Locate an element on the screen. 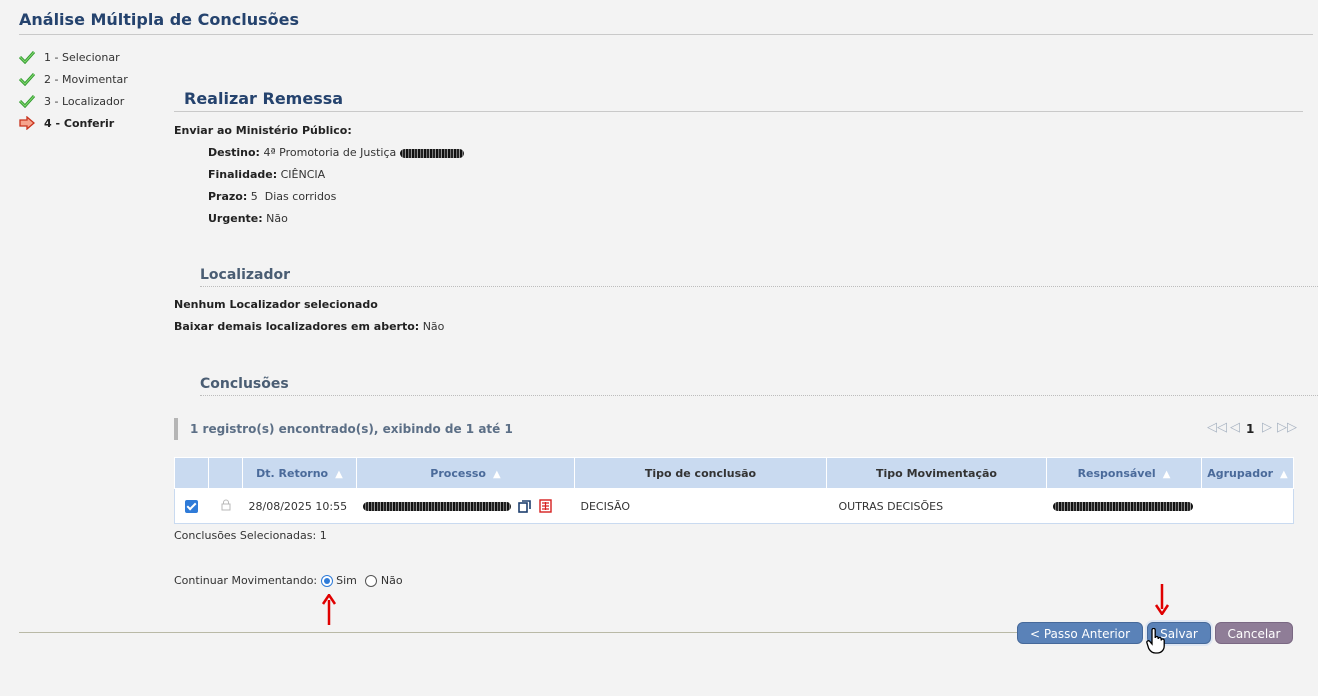 The image size is (1318, 696). tipo-movimentacao-header: Tipo Movimentação is located at coordinates (936, 473).